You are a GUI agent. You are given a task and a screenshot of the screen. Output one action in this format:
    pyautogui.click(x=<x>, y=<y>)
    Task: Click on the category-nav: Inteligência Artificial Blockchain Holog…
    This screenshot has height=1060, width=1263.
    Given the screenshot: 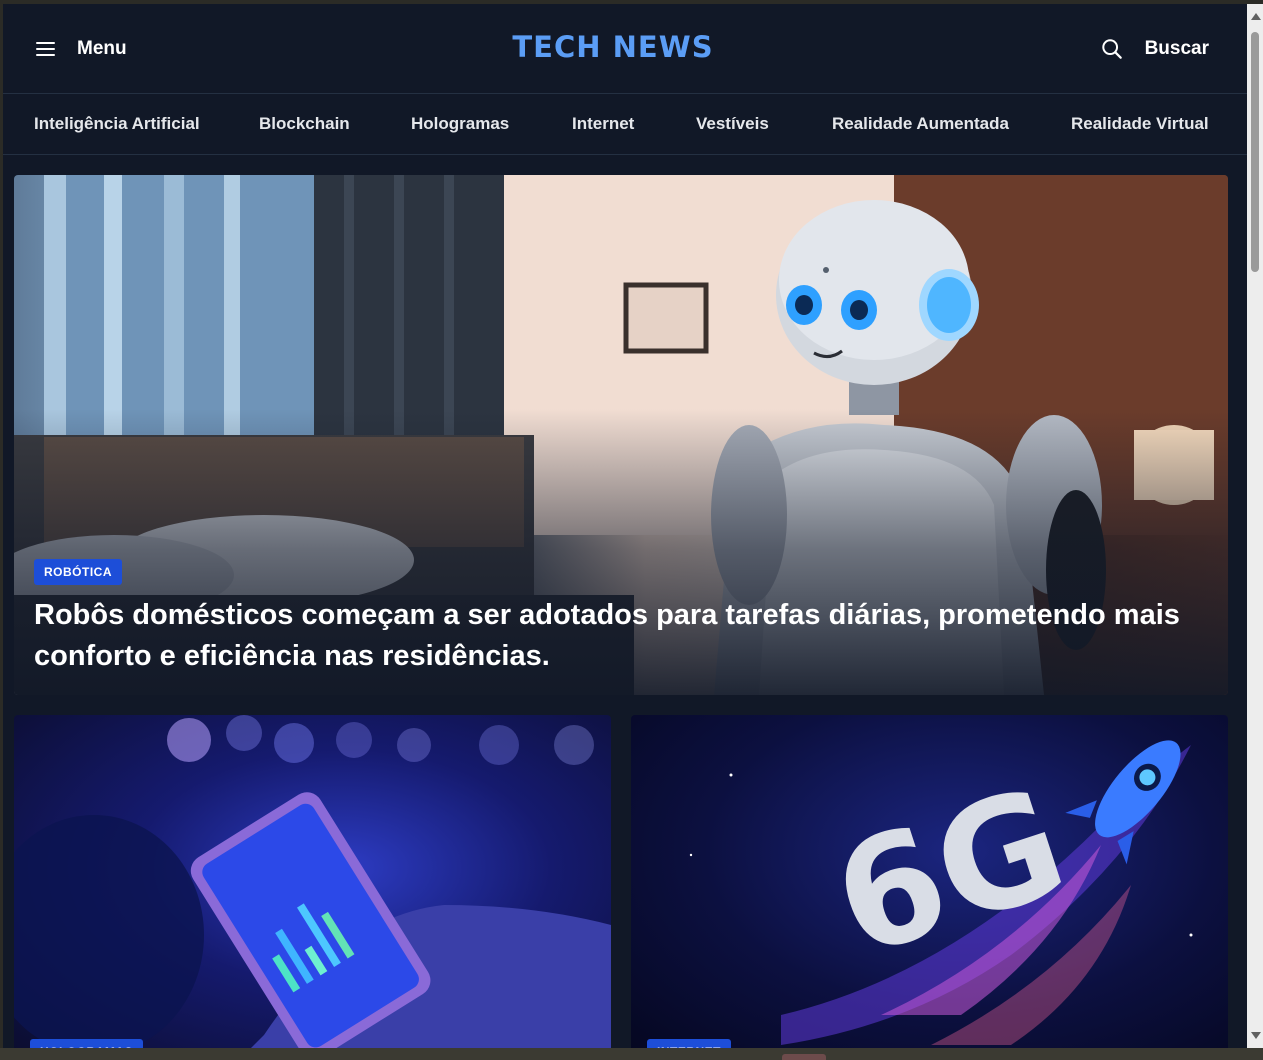 What is the action you would take?
    pyautogui.click(x=625, y=124)
    